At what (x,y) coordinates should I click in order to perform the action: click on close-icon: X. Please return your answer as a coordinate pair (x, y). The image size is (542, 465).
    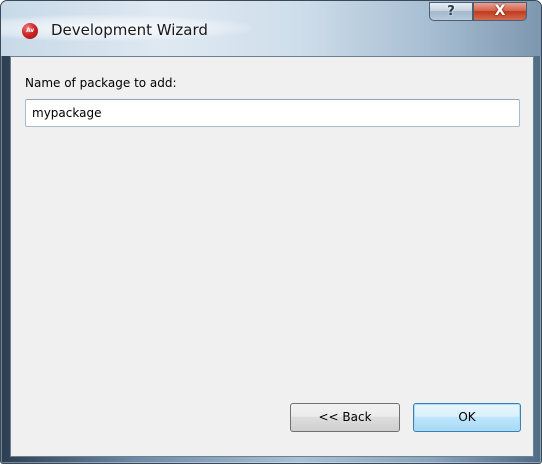
    Looking at the image, I should click on (500, 11).